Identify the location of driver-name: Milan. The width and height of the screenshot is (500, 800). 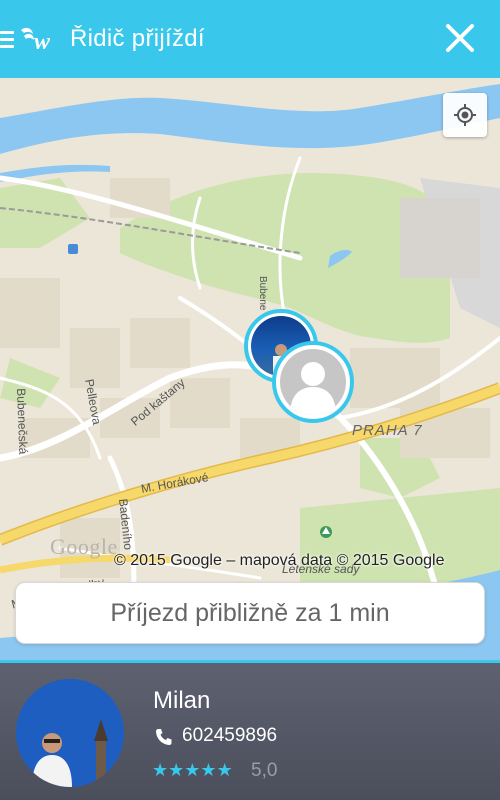
(182, 700).